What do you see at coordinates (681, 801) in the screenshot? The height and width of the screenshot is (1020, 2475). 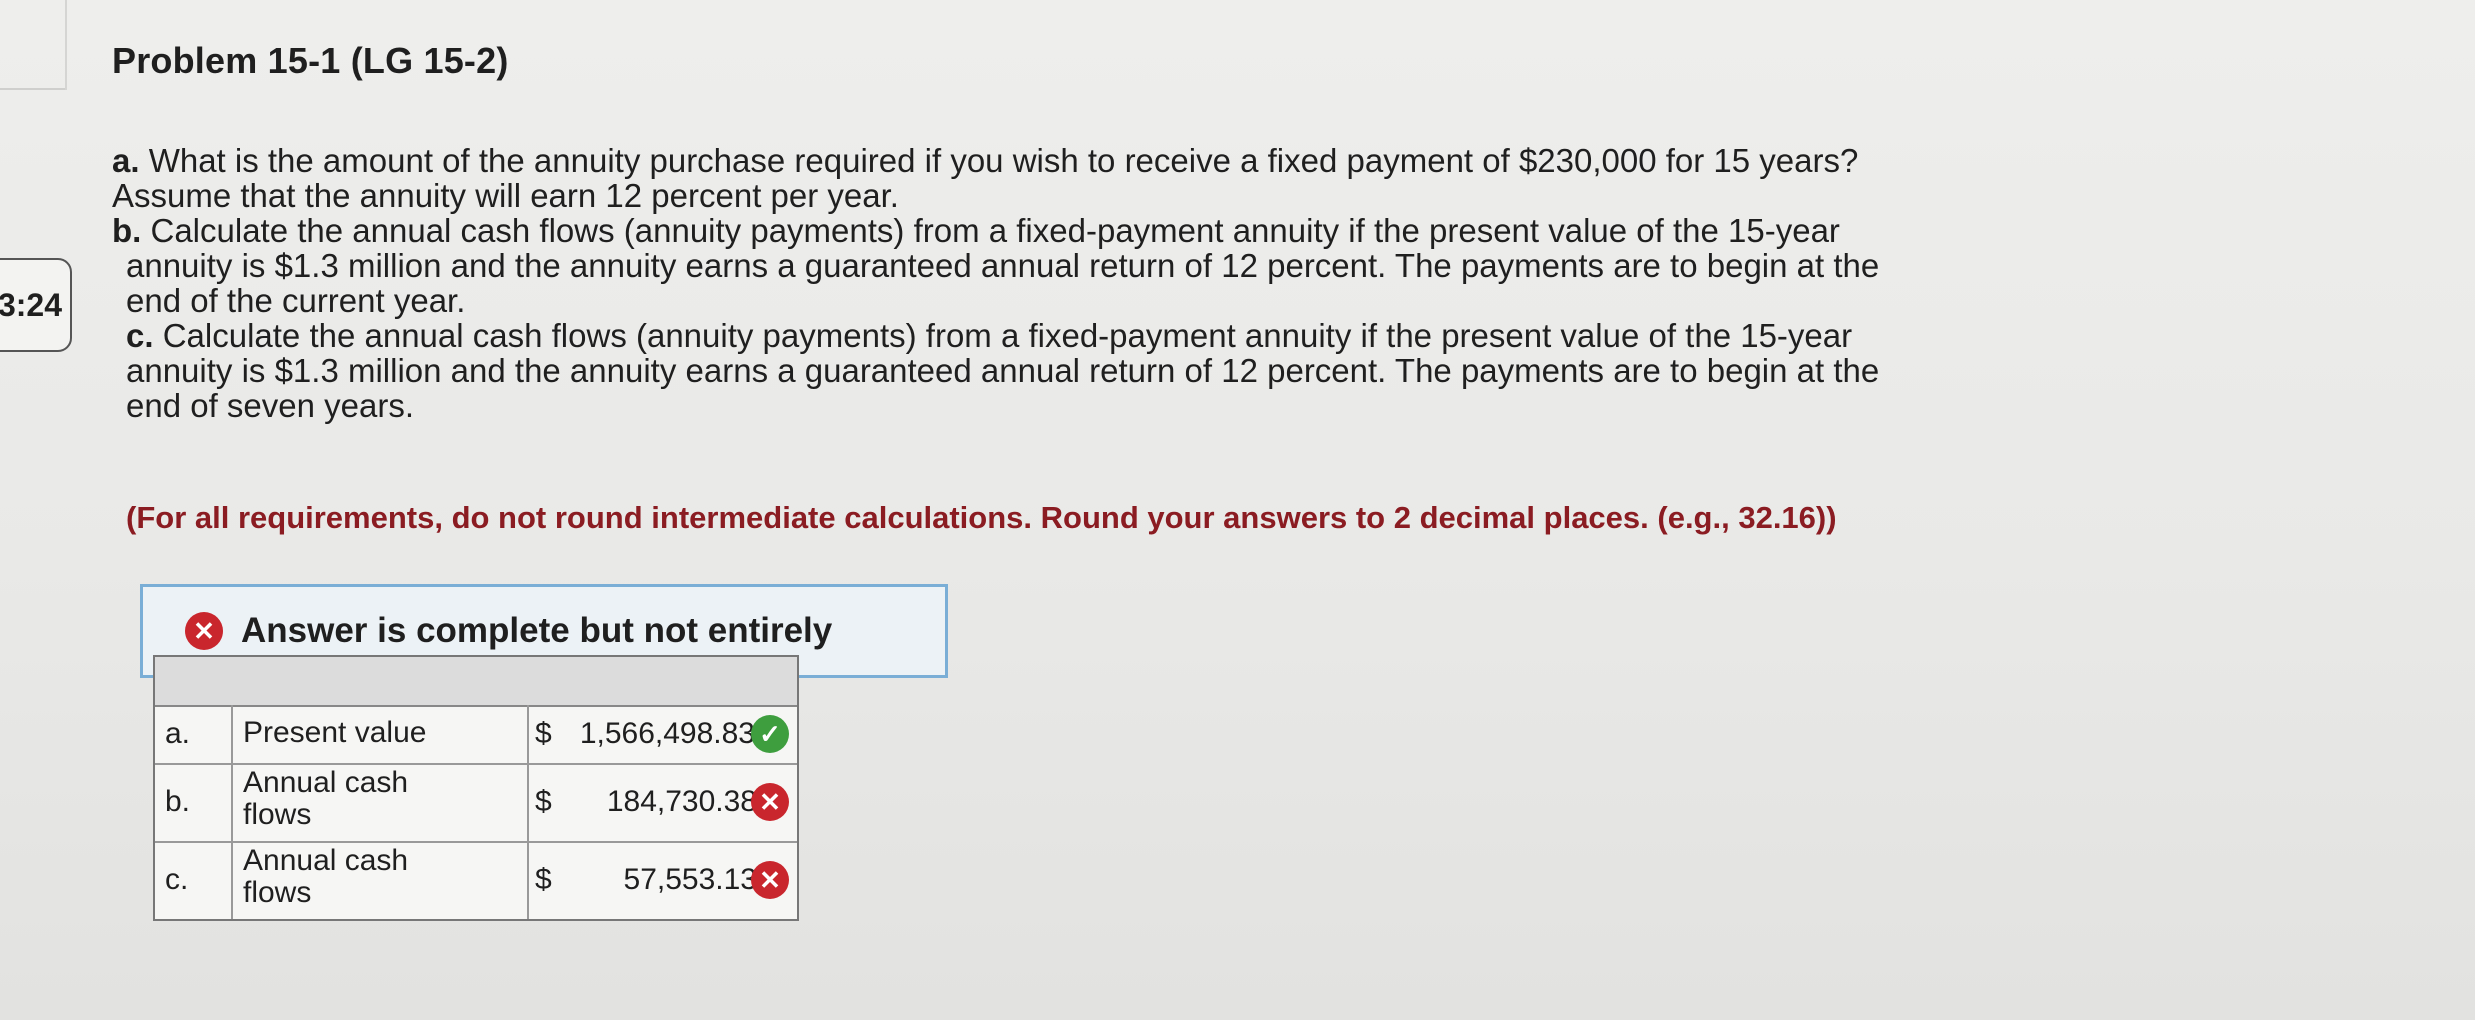 I see `answer-value: 184,730.38` at bounding box center [681, 801].